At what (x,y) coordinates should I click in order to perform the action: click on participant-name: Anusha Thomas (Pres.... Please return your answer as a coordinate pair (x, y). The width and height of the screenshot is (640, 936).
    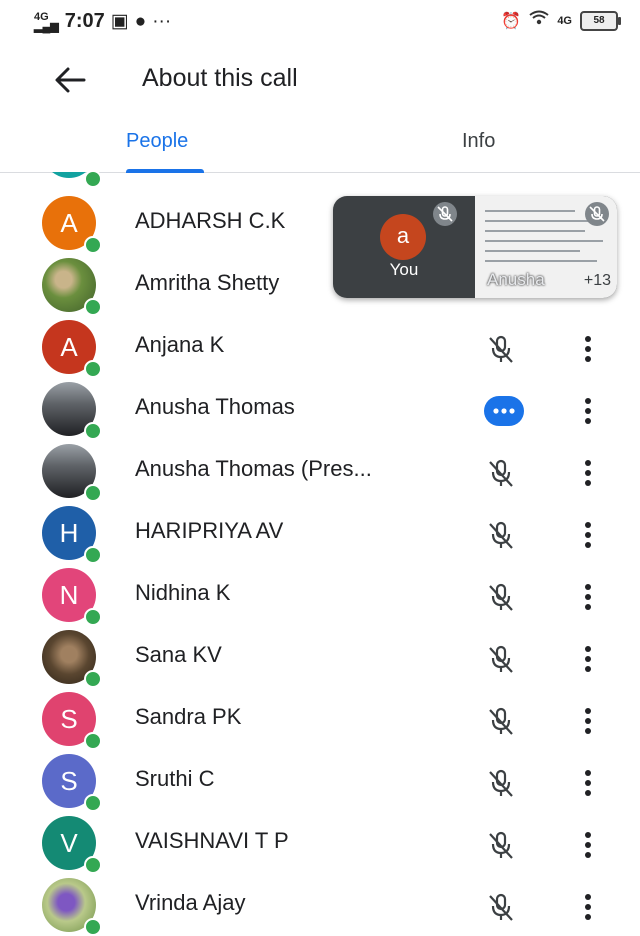
    Looking at the image, I should click on (253, 468).